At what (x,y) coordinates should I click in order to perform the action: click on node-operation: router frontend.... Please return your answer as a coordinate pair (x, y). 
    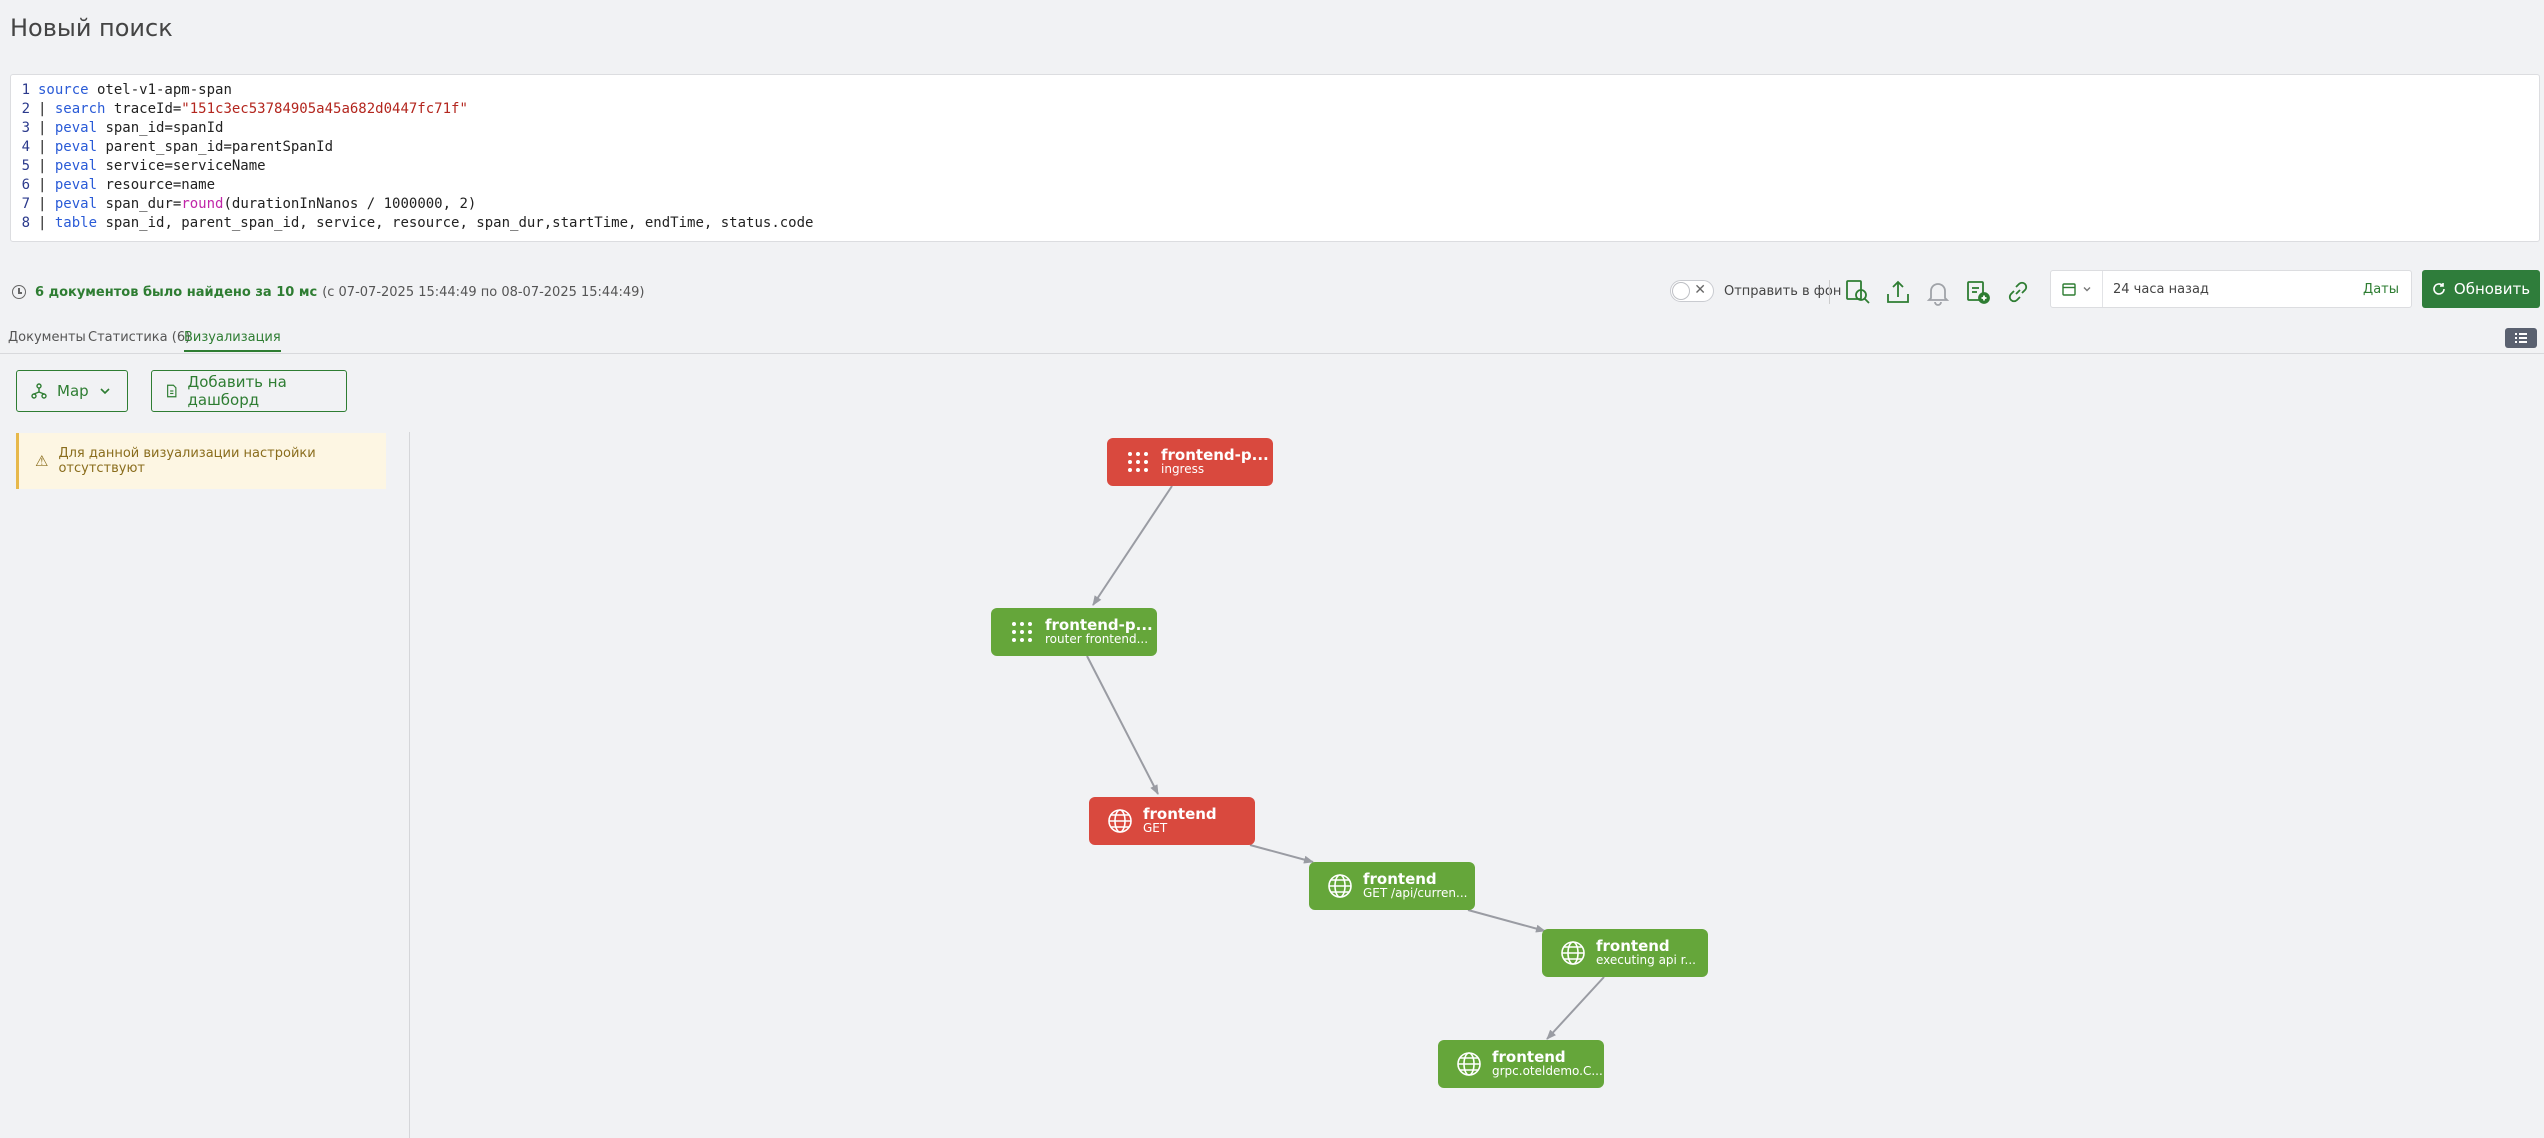
    Looking at the image, I should click on (1097, 639).